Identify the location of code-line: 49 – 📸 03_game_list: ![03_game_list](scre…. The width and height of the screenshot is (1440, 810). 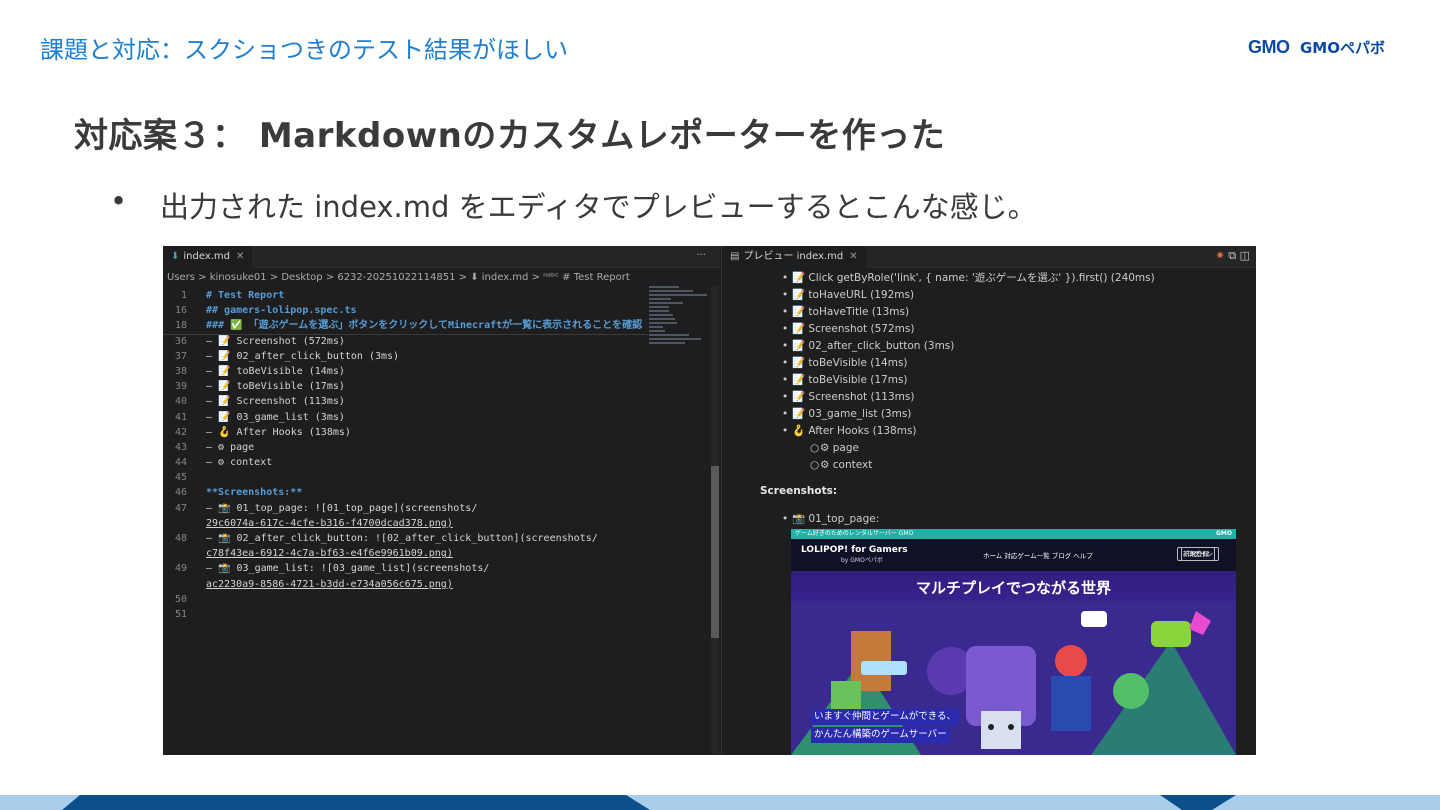
(438, 568).